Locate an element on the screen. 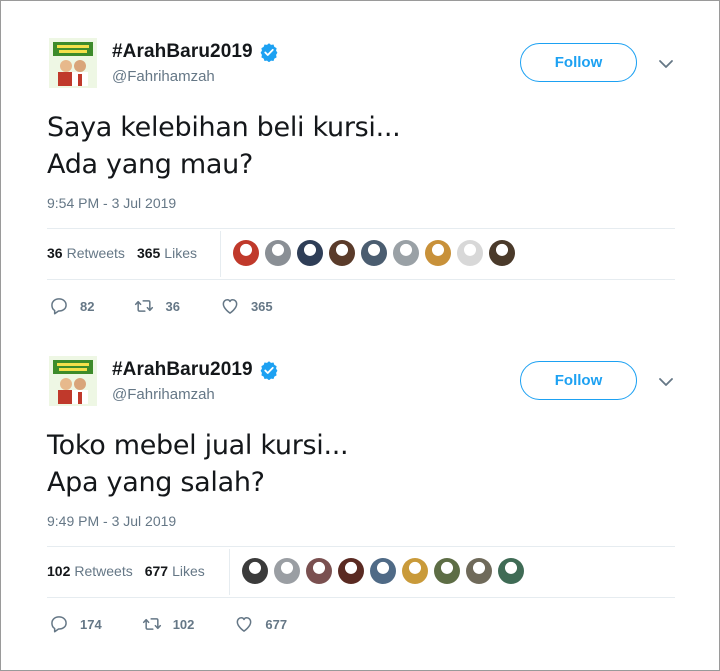  like-count: 365 is located at coordinates (261, 306).